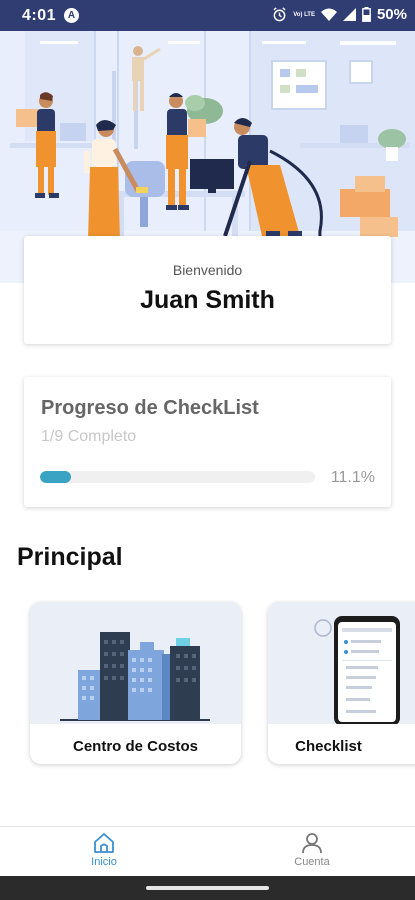  What do you see at coordinates (177, 477) in the screenshot?
I see `progress-bar` at bounding box center [177, 477].